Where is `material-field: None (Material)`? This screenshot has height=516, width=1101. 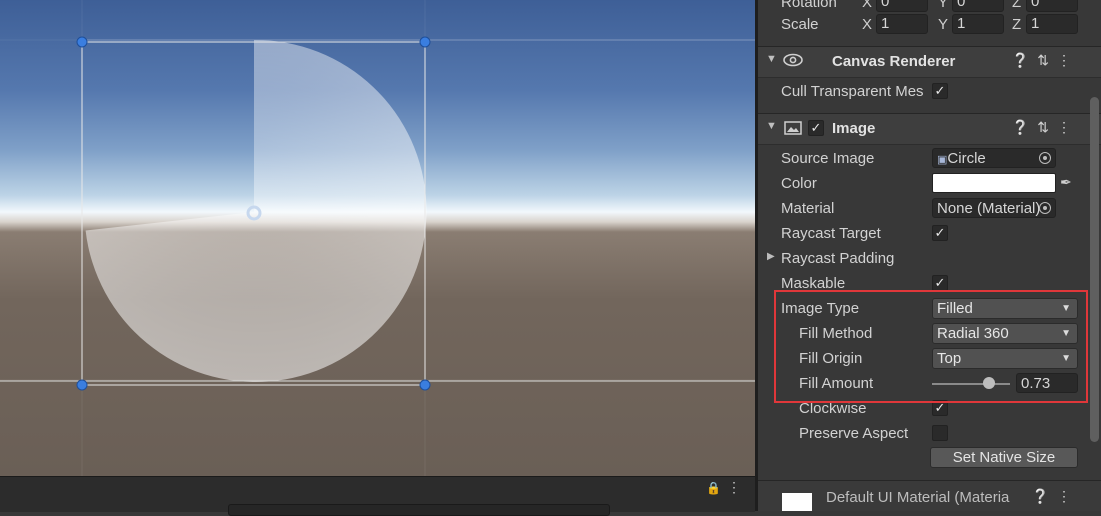
material-field: None (Material) is located at coordinates (994, 208).